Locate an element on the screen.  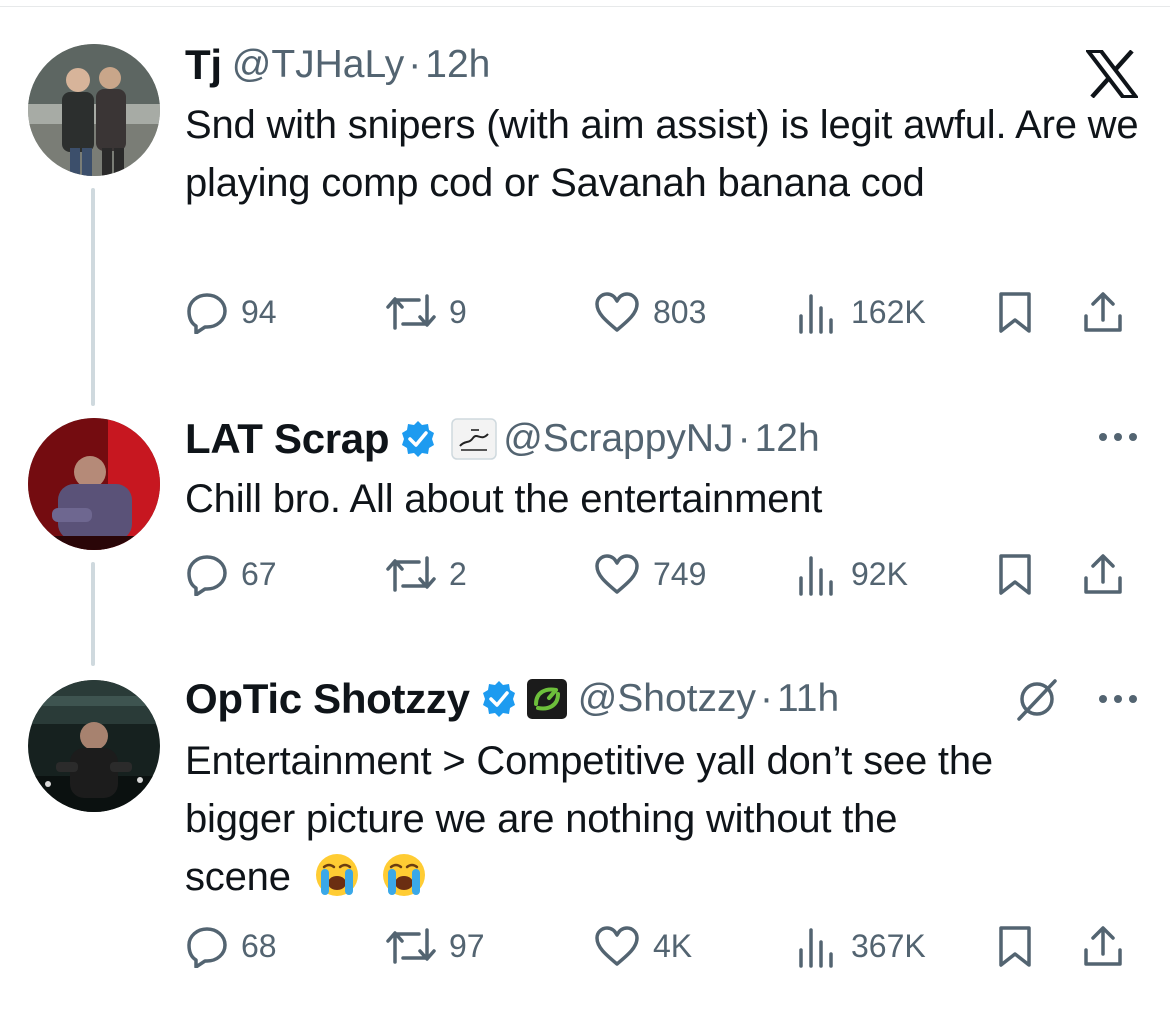
timestamp: 11h is located at coordinates (808, 699).